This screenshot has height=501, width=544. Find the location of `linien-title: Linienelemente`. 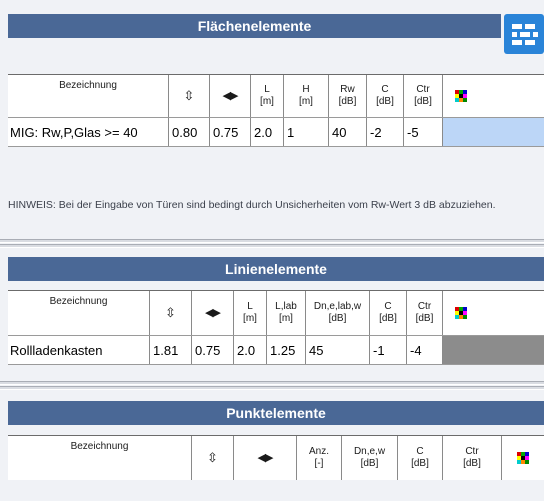

linien-title: Linienelemente is located at coordinates (276, 269).